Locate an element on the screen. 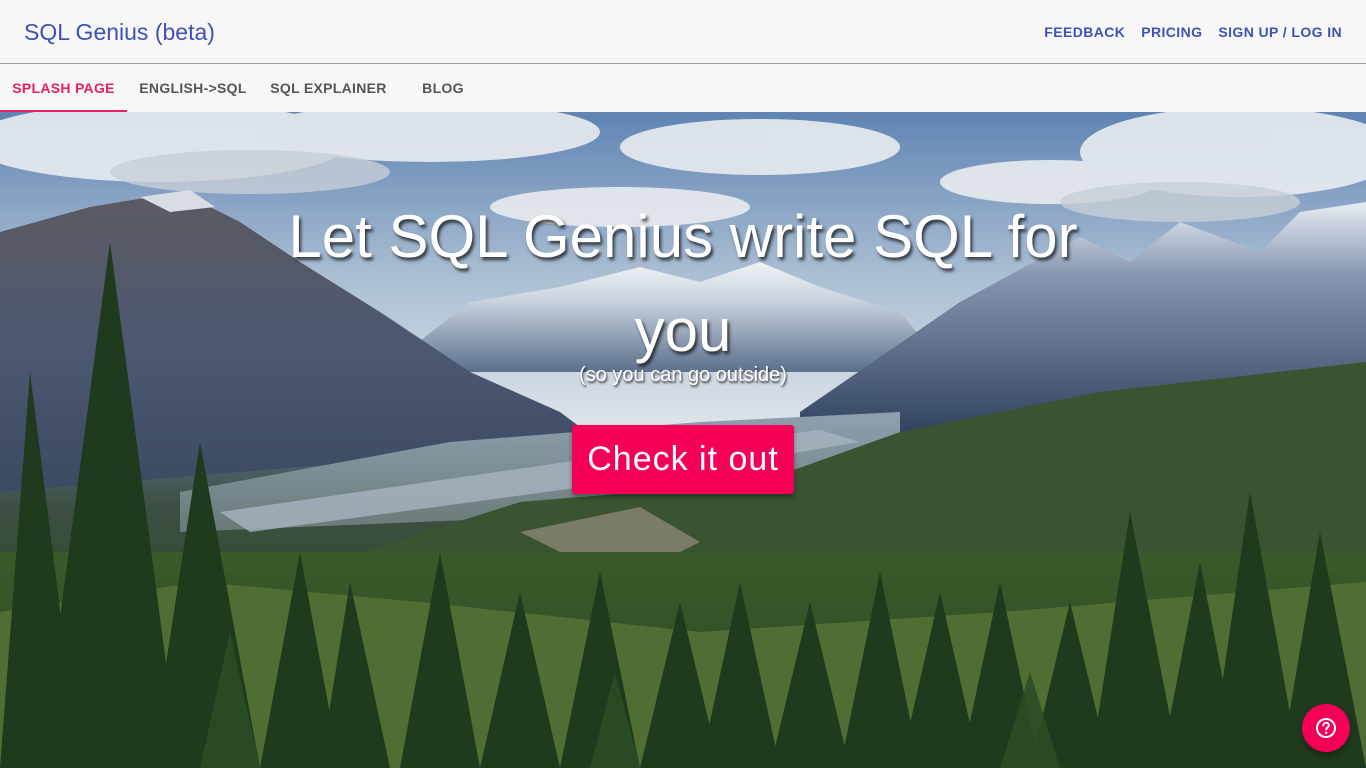  help-button is located at coordinates (1326, 728).